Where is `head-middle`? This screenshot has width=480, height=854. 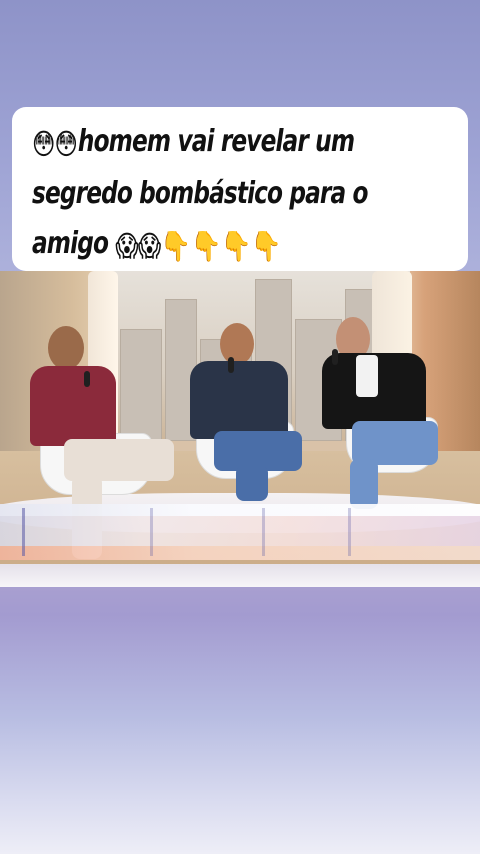 head-middle is located at coordinates (237, 344).